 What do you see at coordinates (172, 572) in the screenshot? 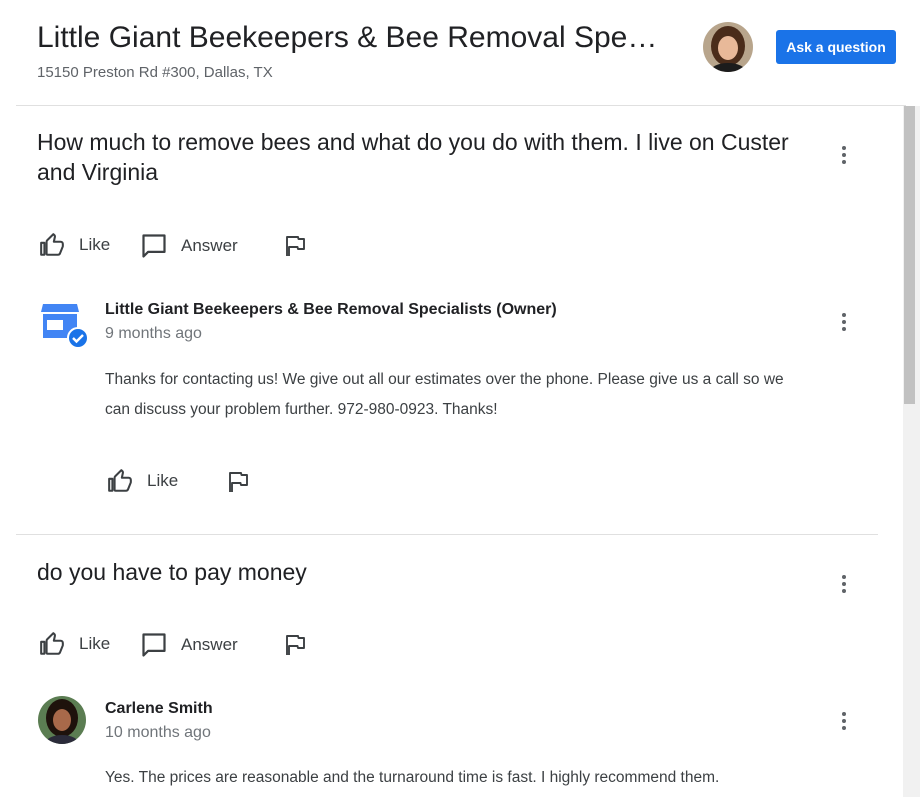
I see `question-text: do you have to pay money` at bounding box center [172, 572].